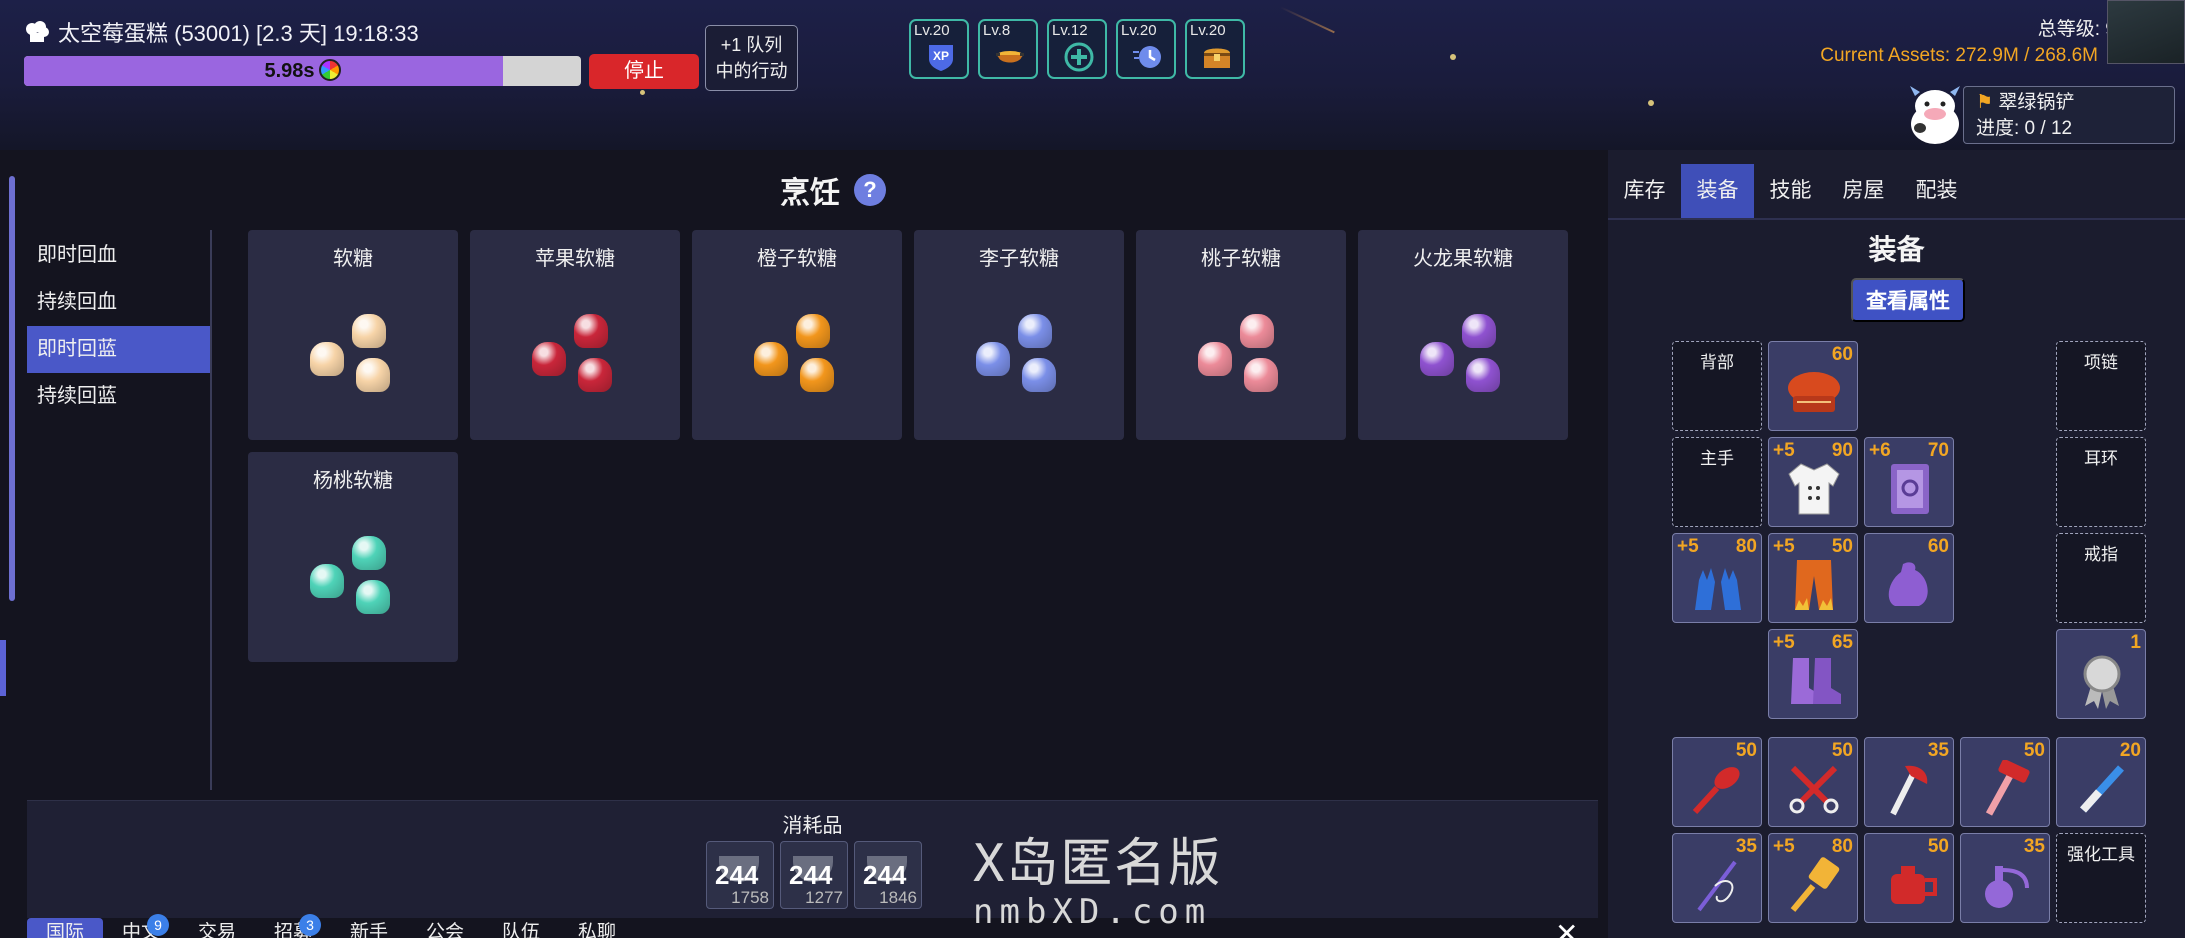 This screenshot has width=2185, height=938. Describe the element at coordinates (289, 71) in the screenshot. I see `action-time-remaining: 5.98s` at that location.